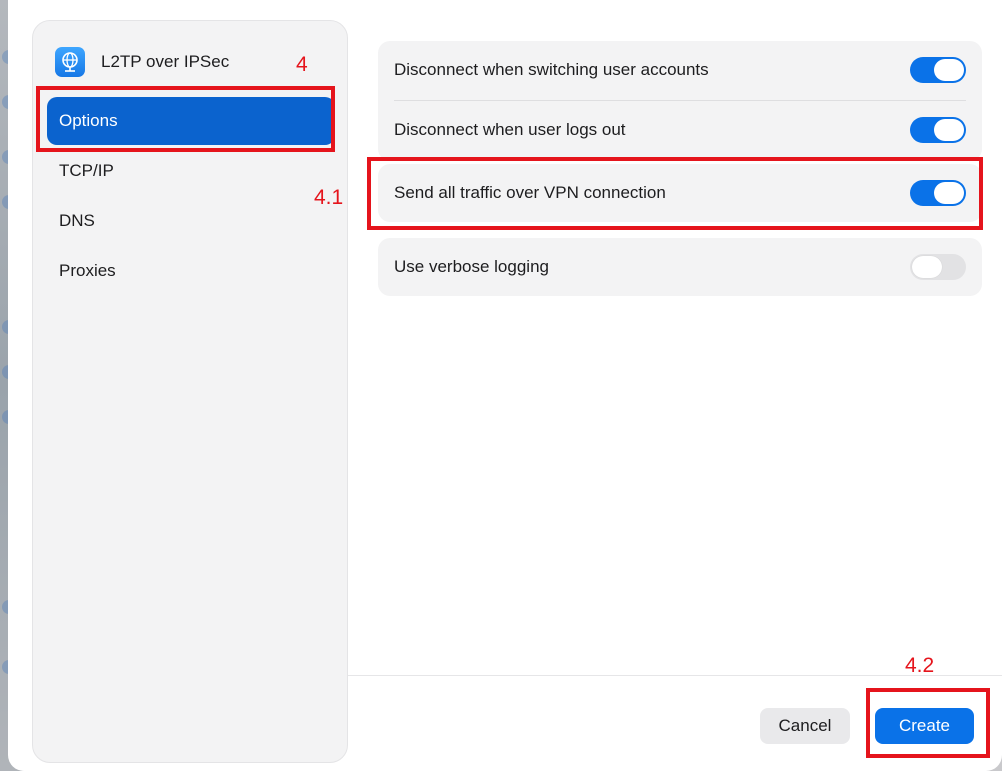  What do you see at coordinates (805, 726) in the screenshot?
I see `cancel-button: Cancel` at bounding box center [805, 726].